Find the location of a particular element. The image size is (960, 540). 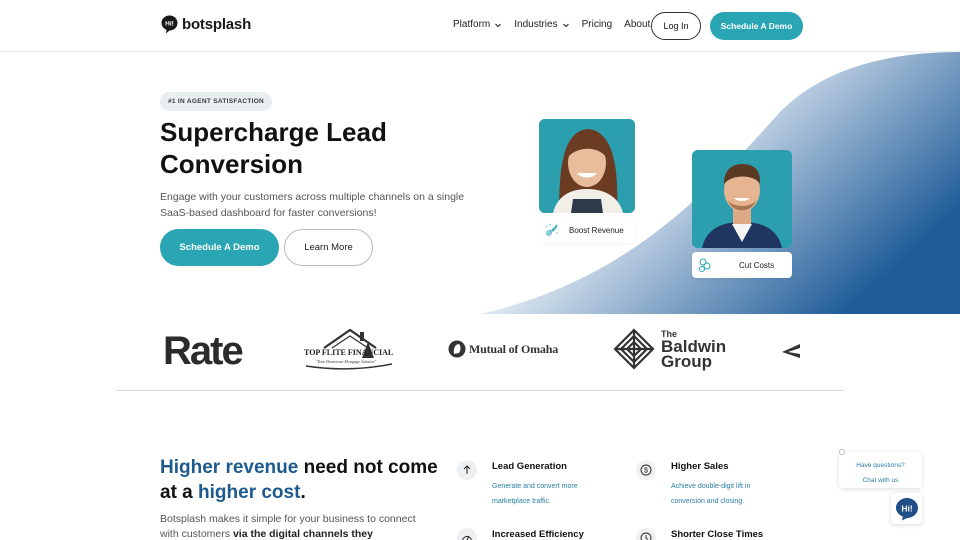

partial-logo-icon is located at coordinates (791, 351).